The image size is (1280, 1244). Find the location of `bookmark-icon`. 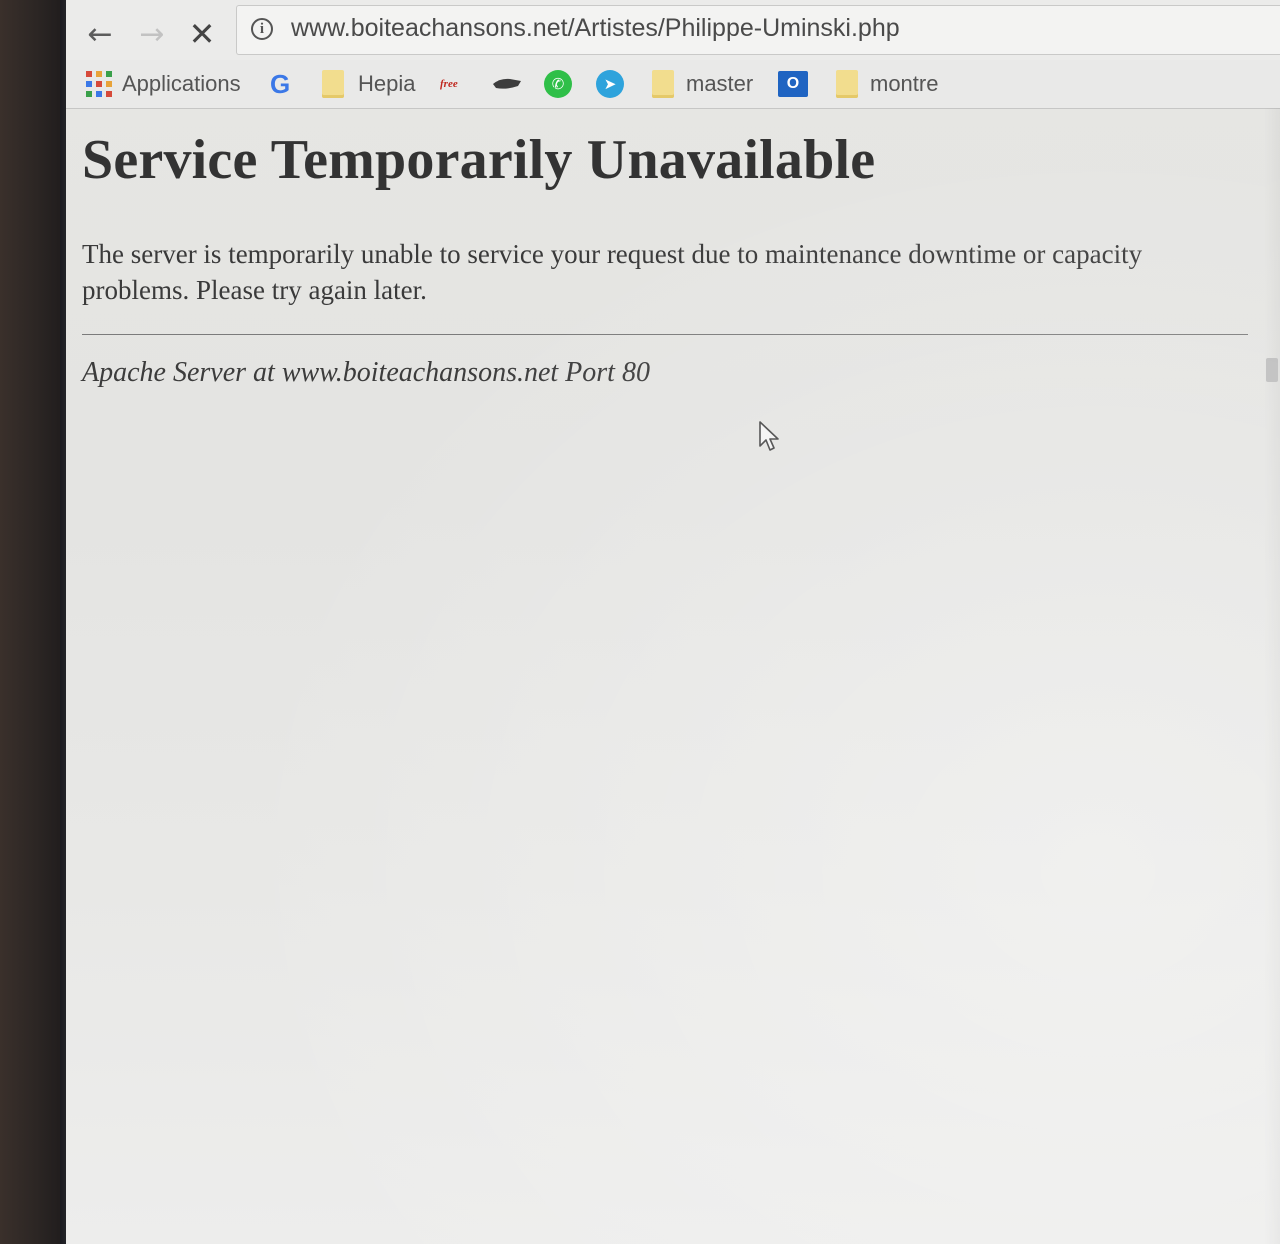

bookmark-icon is located at coordinates (507, 83).